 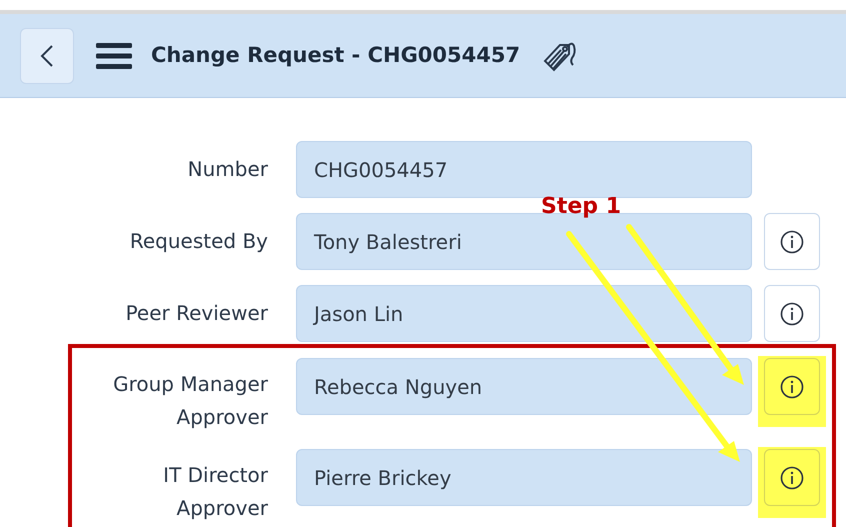 What do you see at coordinates (190, 401) in the screenshot?
I see `field-label: Group Manager Approver` at bounding box center [190, 401].